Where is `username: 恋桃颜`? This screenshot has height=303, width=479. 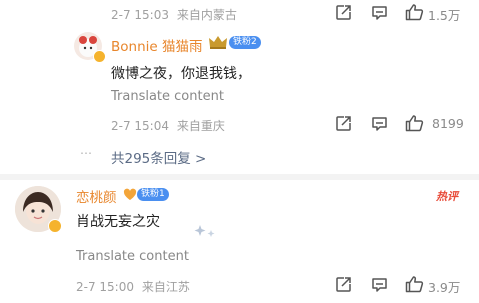 username: 恋桃颜 is located at coordinates (96, 196).